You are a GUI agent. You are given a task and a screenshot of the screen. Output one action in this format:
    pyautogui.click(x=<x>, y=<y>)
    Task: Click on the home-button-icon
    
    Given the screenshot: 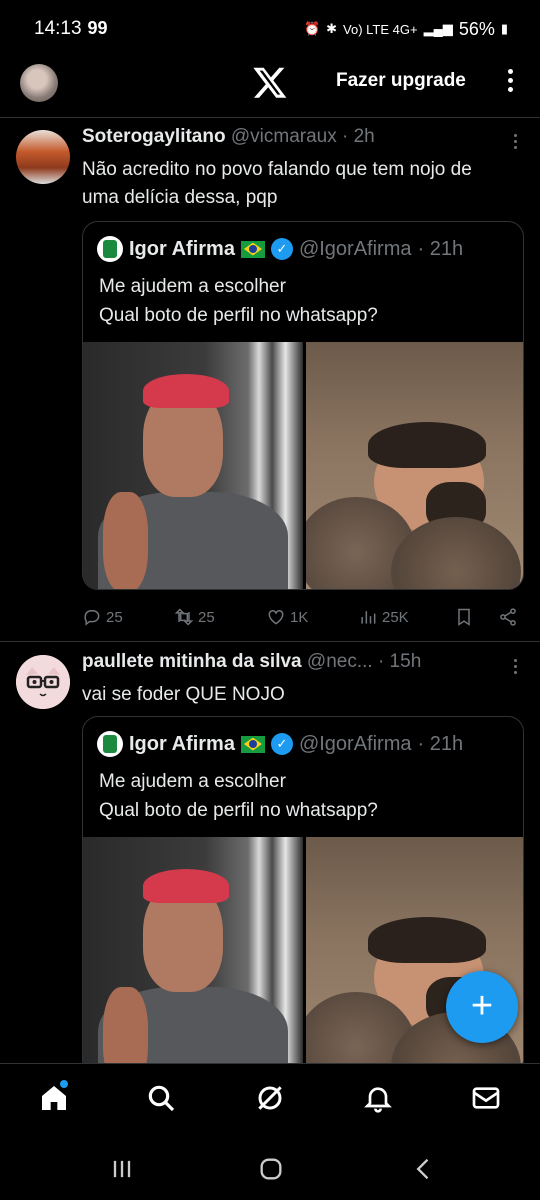 What is the action you would take?
    pyautogui.click(x=271, y=1169)
    